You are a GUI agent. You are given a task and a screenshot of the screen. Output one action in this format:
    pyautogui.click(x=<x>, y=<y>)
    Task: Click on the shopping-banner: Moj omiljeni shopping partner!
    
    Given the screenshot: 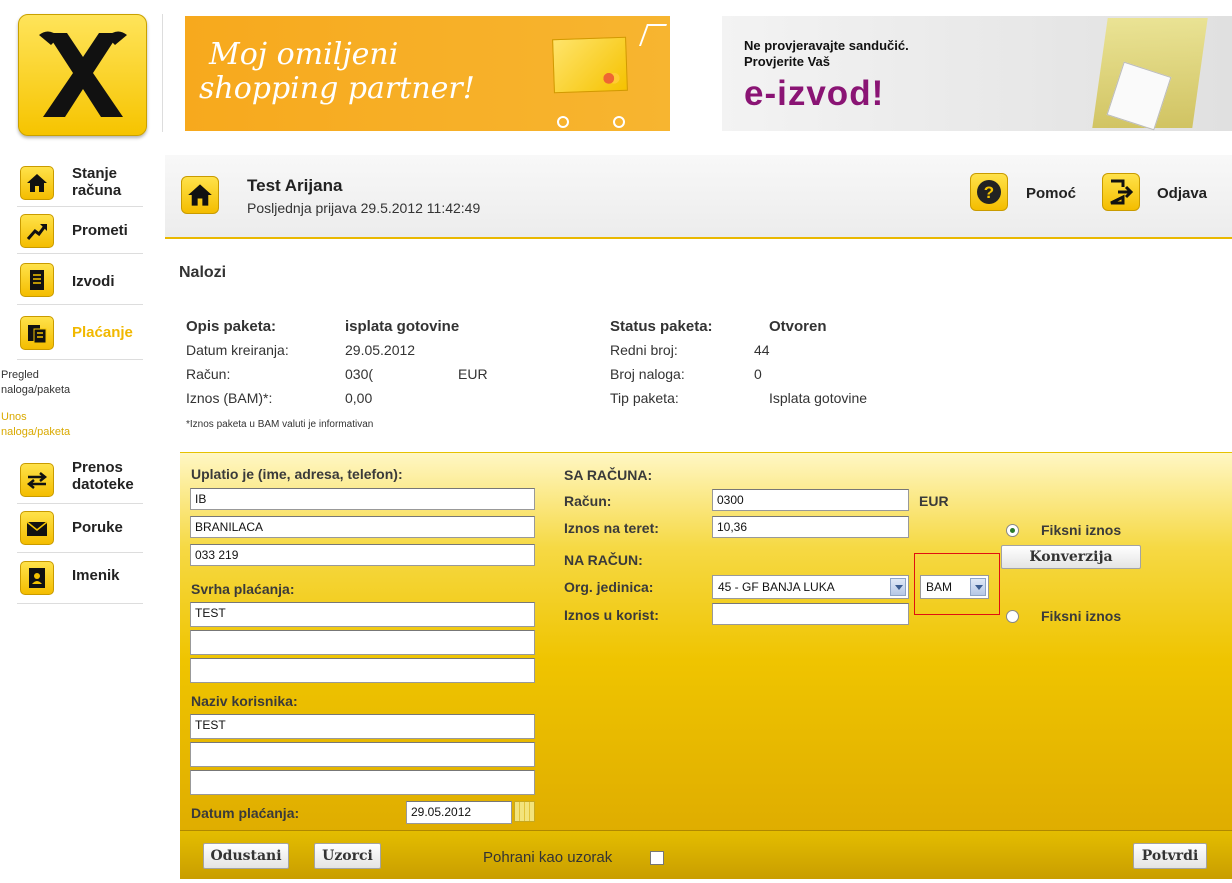 What is the action you would take?
    pyautogui.click(x=427, y=73)
    